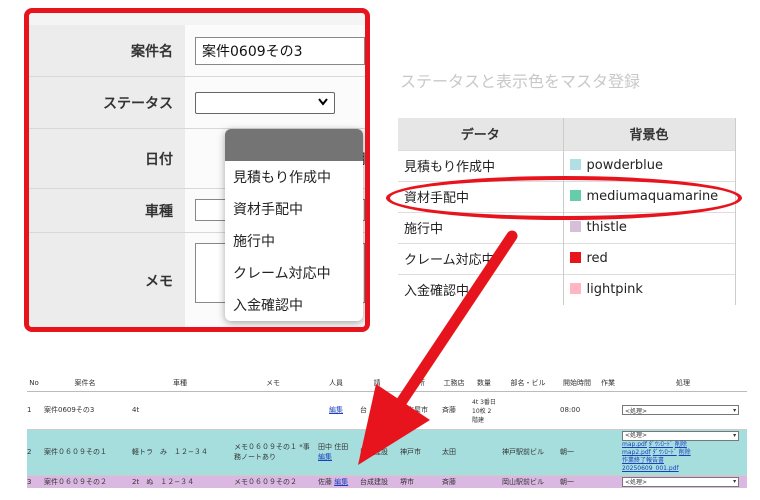  What do you see at coordinates (180, 384) in the screenshot?
I see `column-header: 車種` at bounding box center [180, 384].